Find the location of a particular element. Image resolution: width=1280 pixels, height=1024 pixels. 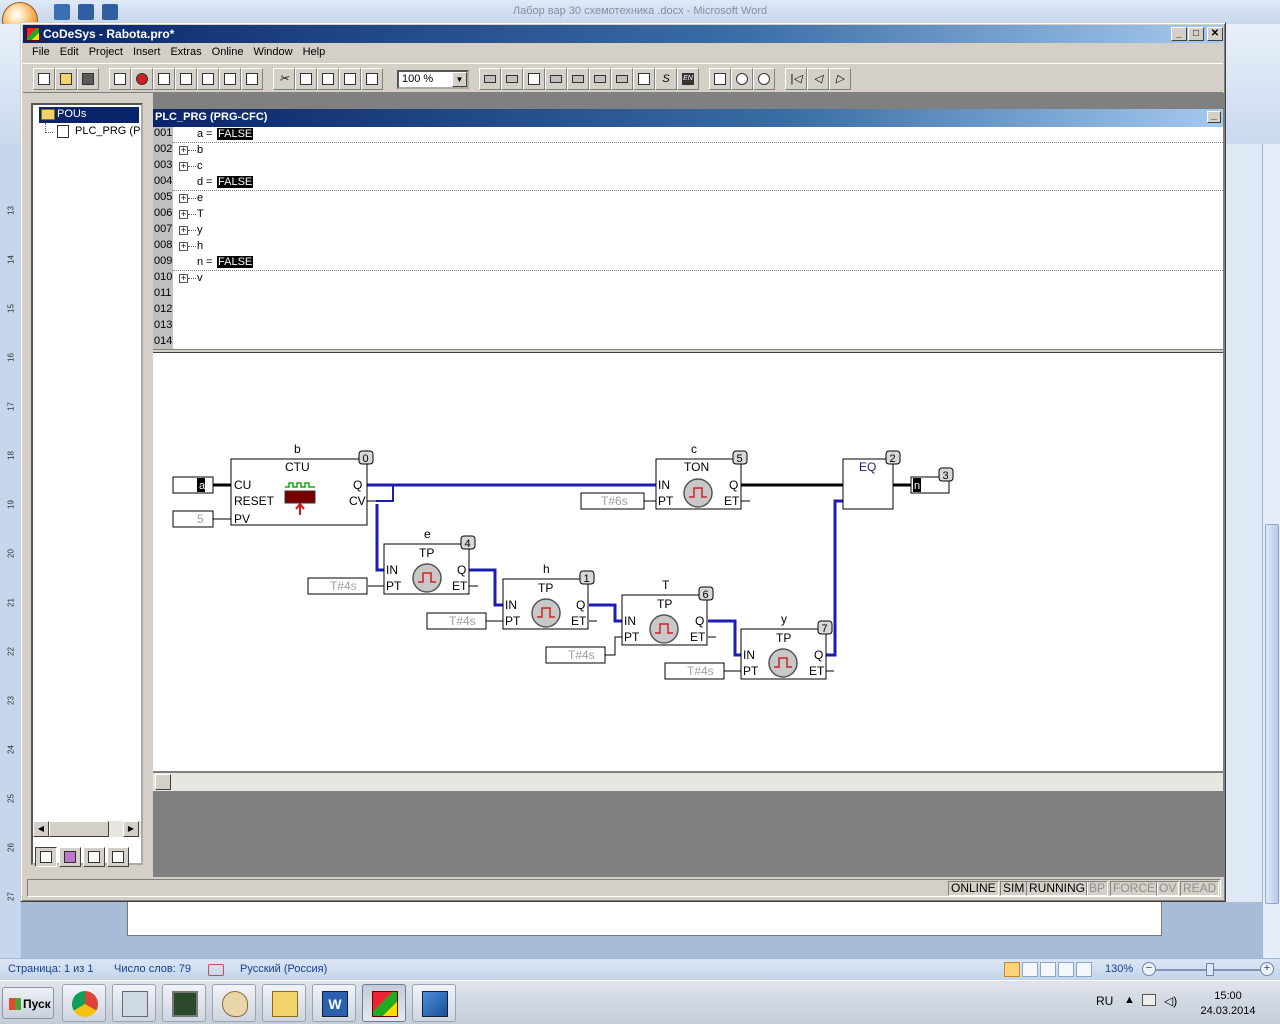

step-in-button is located at coordinates (186, 79).